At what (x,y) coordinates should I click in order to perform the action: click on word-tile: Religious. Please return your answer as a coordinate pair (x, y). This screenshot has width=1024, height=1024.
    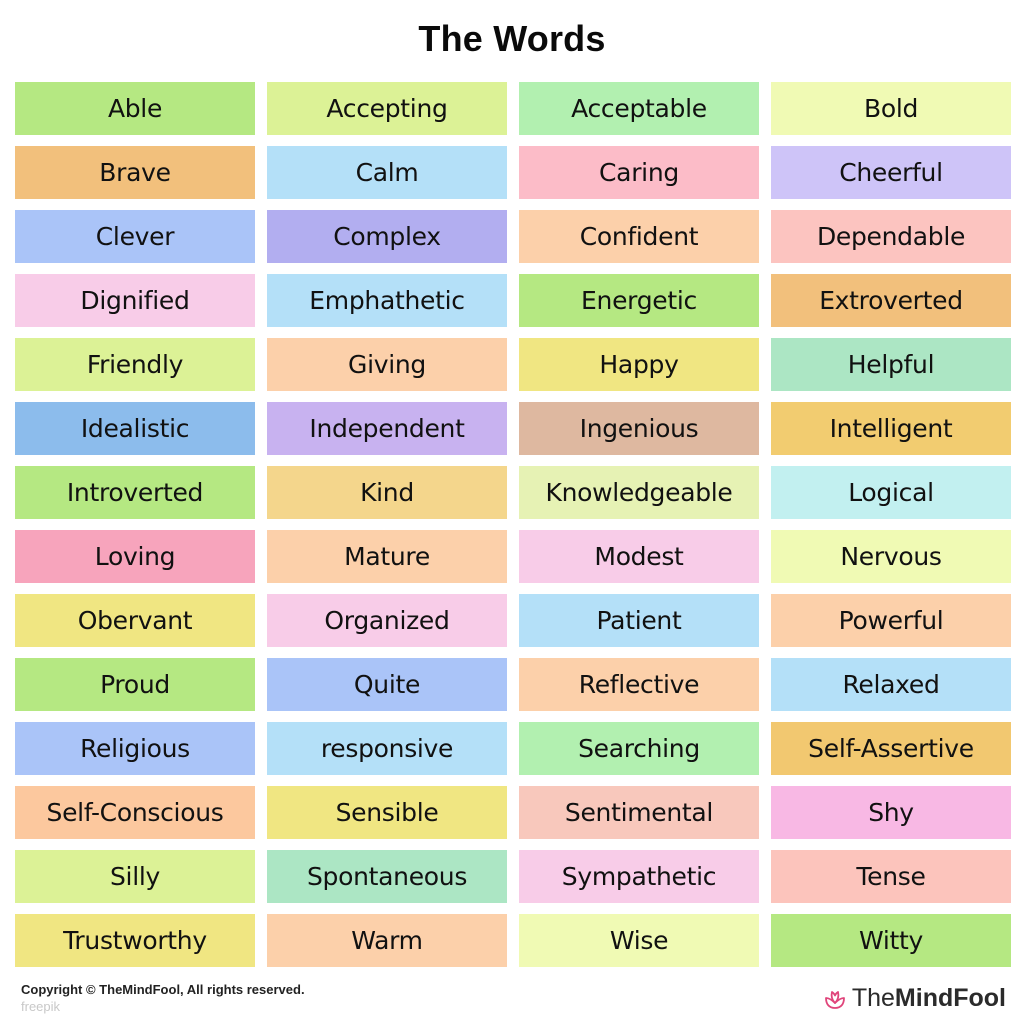
    Looking at the image, I should click on (135, 748).